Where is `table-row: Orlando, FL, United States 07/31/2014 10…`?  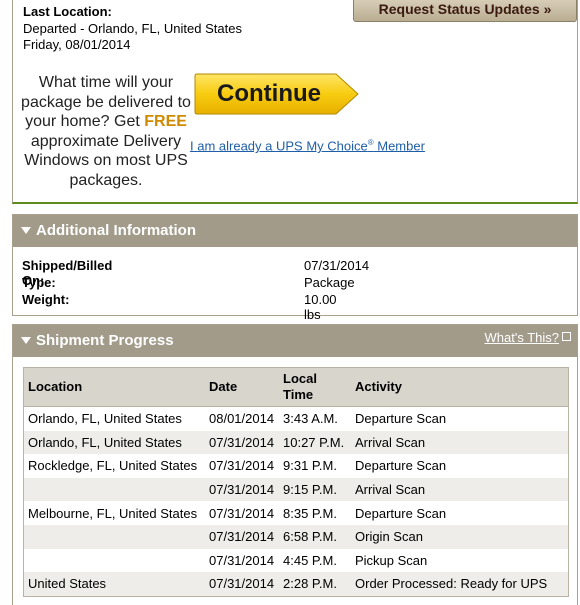
table-row: Orlando, FL, United States 07/31/2014 10… is located at coordinates (296, 442).